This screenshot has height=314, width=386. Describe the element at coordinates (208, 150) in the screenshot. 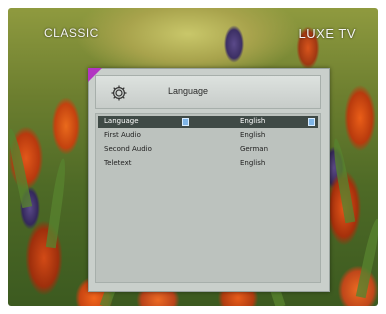

I see `menu-item-second-audio: Second Audio German` at that location.